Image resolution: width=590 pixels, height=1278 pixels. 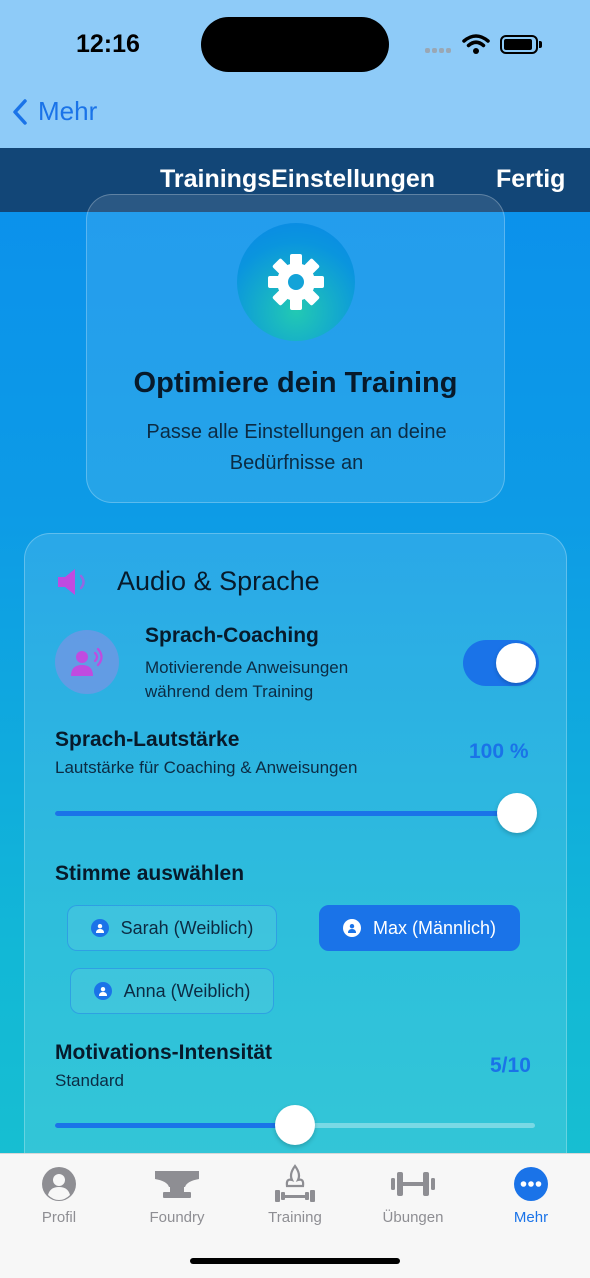 I want to click on tab-label: Training, so click(x=295, y=1217).